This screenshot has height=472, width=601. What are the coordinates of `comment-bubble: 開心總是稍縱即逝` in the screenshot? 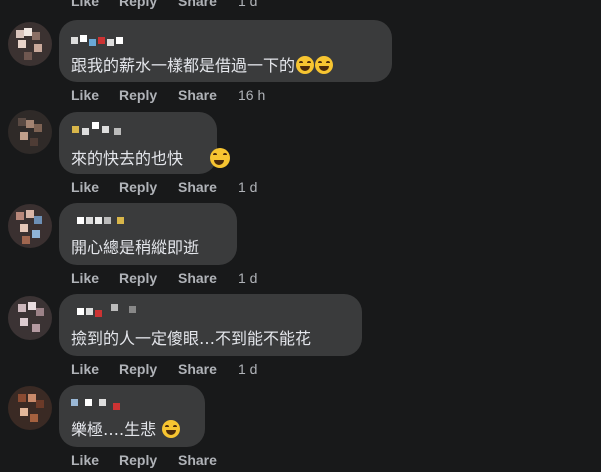 It's located at (148, 234).